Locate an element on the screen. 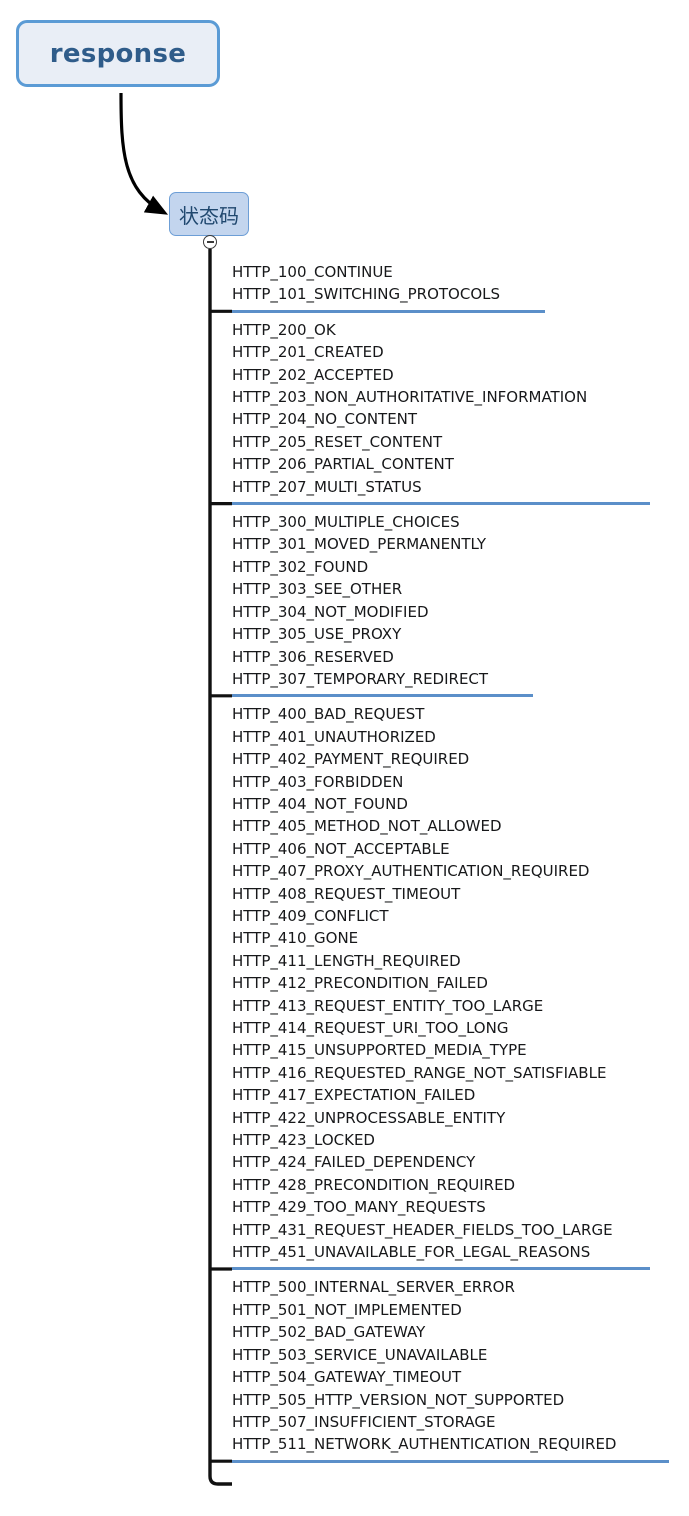  status-code-item: HTTP_404_NOT_FOUND is located at coordinates (452, 804).